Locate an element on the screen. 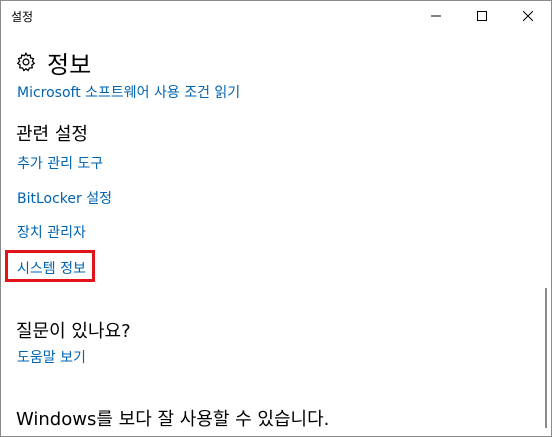 The height and width of the screenshot is (437, 552). minimize-button is located at coordinates (436, 16).